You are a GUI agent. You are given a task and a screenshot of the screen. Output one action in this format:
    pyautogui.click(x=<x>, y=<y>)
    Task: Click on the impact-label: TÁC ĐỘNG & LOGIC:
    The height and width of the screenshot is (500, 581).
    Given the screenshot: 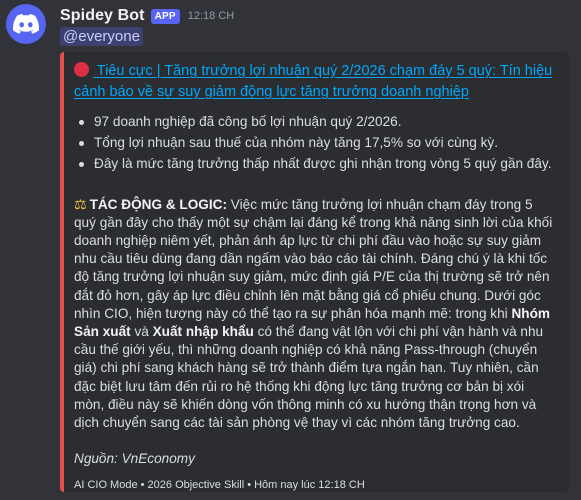 What is the action you would take?
    pyautogui.click(x=158, y=204)
    